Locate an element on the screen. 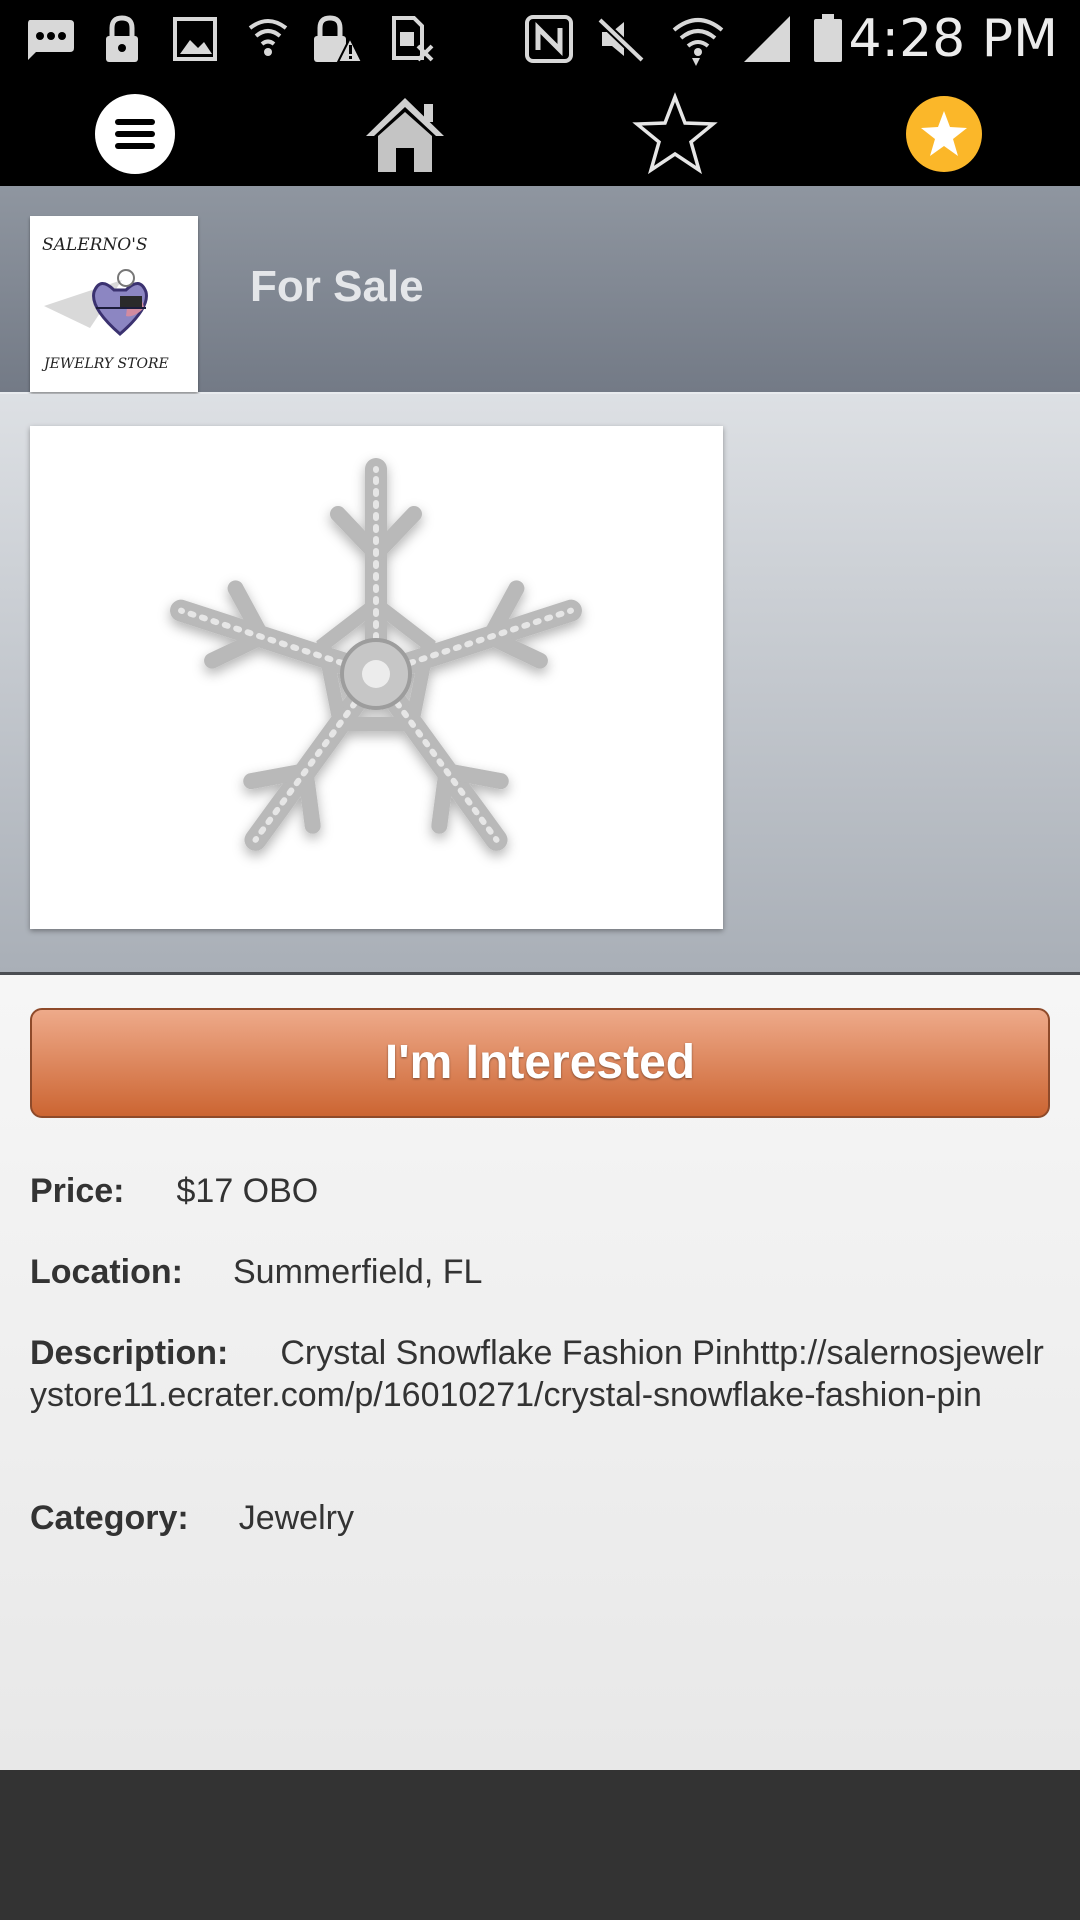 The width and height of the screenshot is (1080, 1920). category-value: Jewelry is located at coordinates (296, 1518).